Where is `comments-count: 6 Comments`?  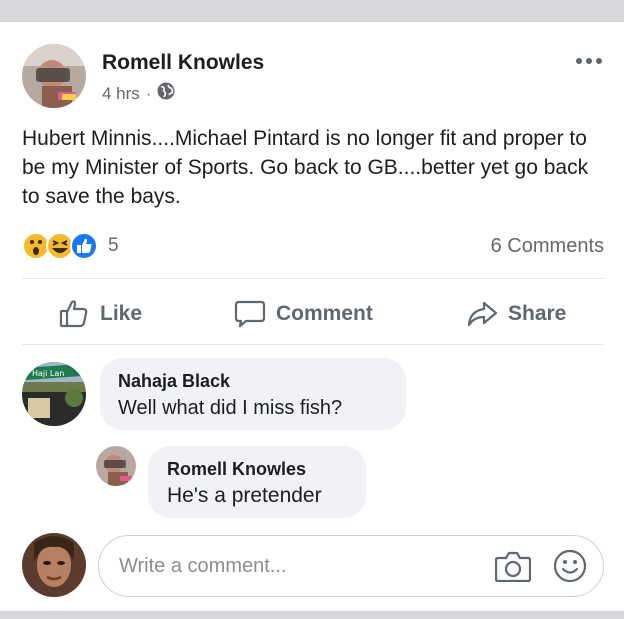 comments-count: 6 Comments is located at coordinates (547, 246).